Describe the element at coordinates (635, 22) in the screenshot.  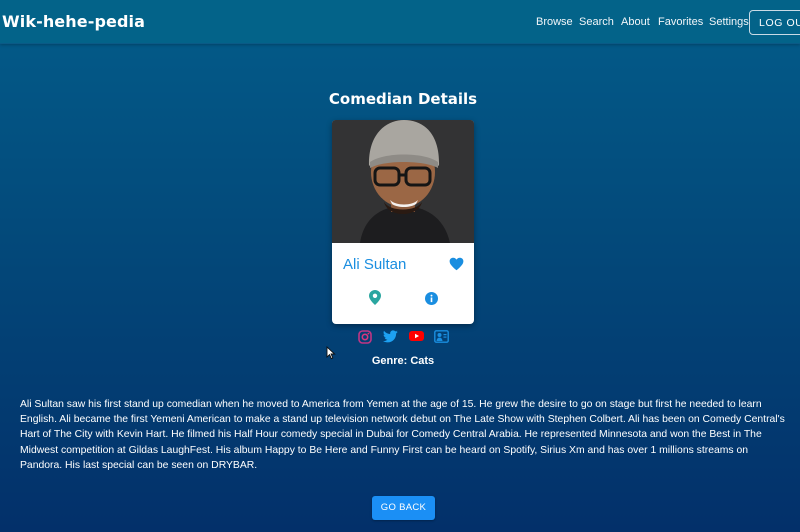
I see `nav-about: About` at that location.